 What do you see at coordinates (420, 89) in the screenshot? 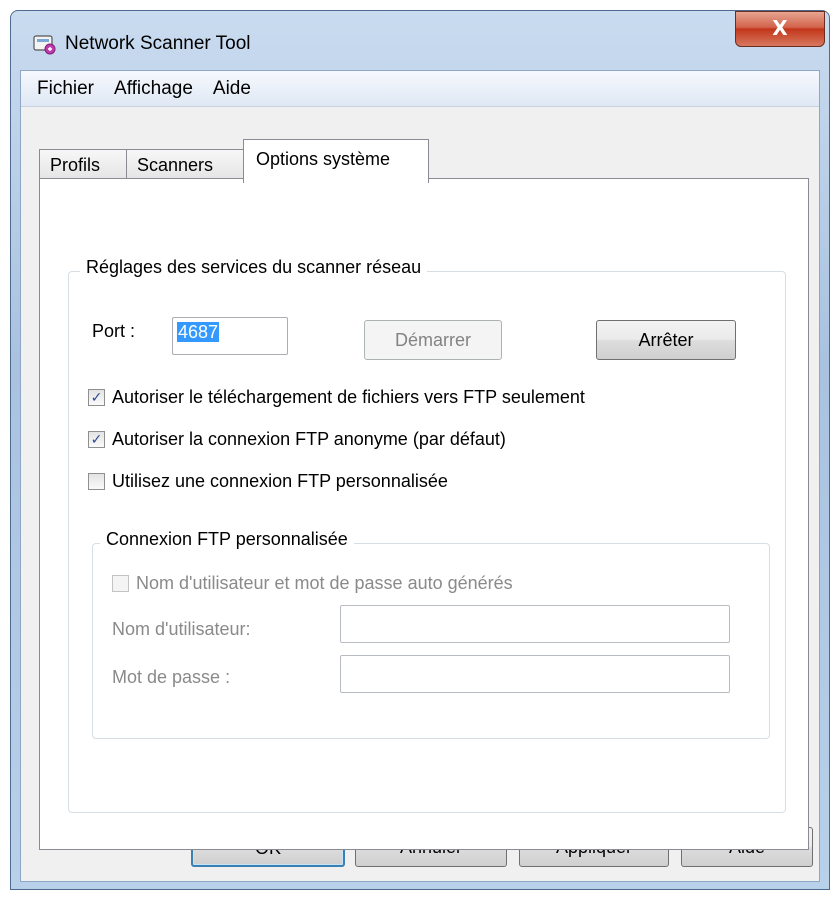
I see `menu-bar: Fichier Affichage Aide` at bounding box center [420, 89].